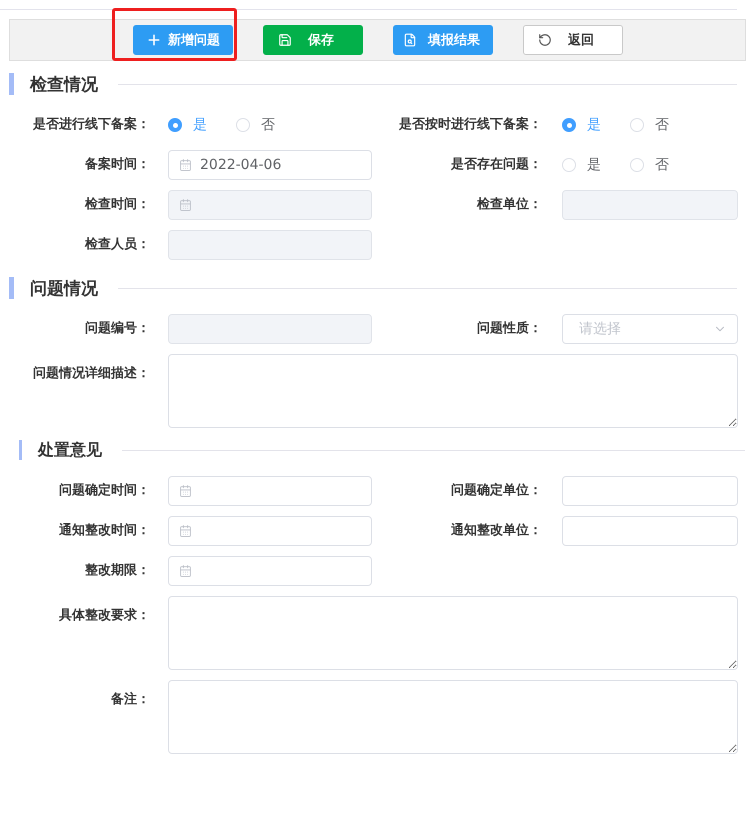 The width and height of the screenshot is (753, 821). What do you see at coordinates (104, 491) in the screenshot?
I see `field-label: 问题确定时间：` at bounding box center [104, 491].